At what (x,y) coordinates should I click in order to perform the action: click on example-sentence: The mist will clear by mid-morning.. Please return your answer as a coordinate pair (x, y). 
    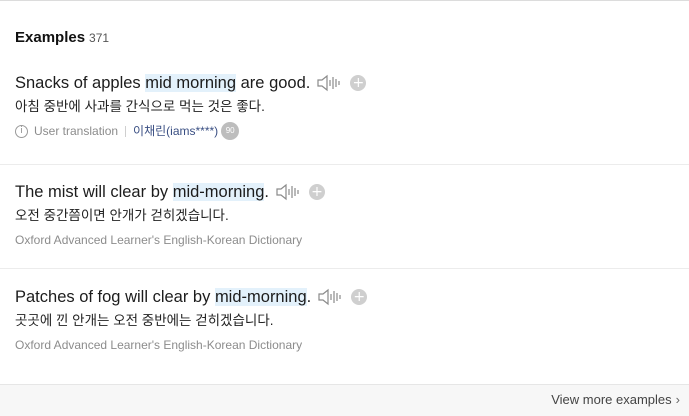
    Looking at the image, I should click on (142, 192).